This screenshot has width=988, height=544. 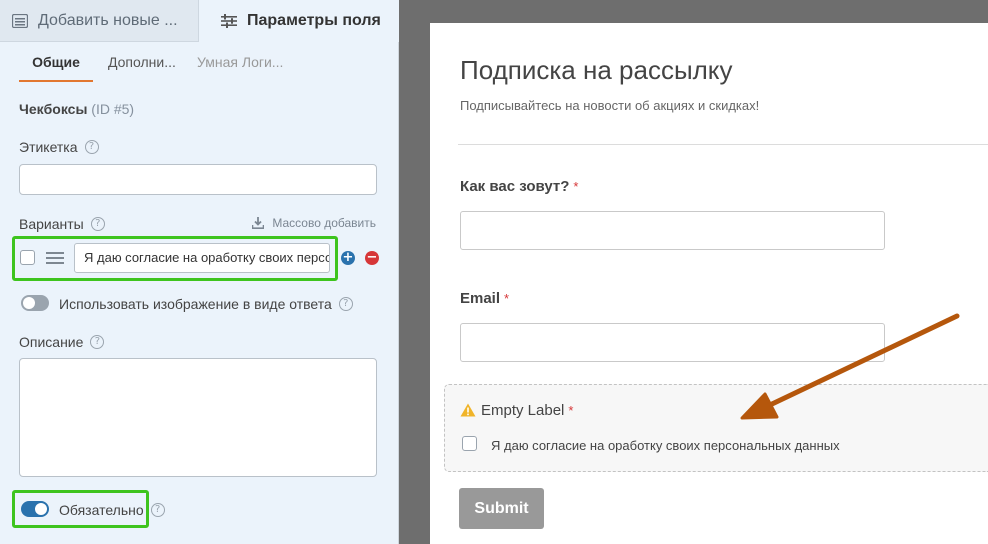 What do you see at coordinates (27, 257) in the screenshot?
I see `choice-default-checkbox` at bounding box center [27, 257].